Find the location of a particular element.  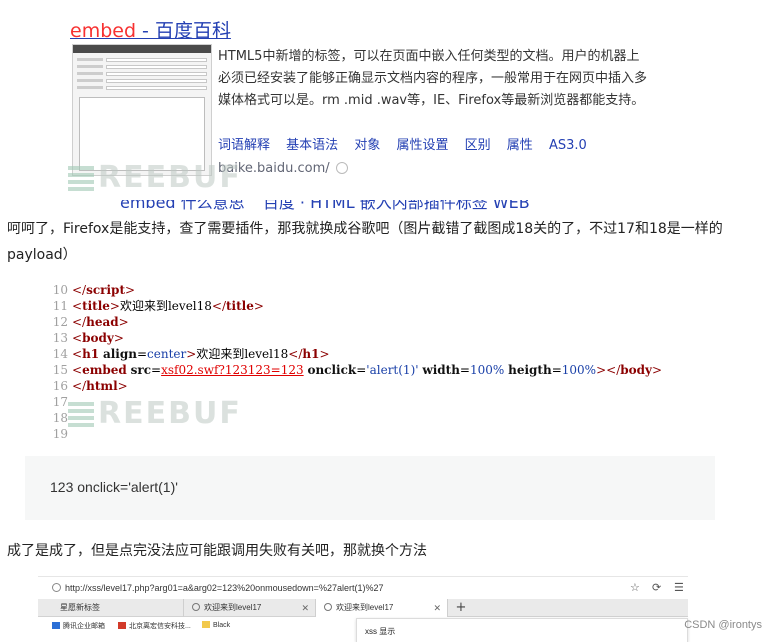

code-line: 10 </script> is located at coordinates (360, 290).